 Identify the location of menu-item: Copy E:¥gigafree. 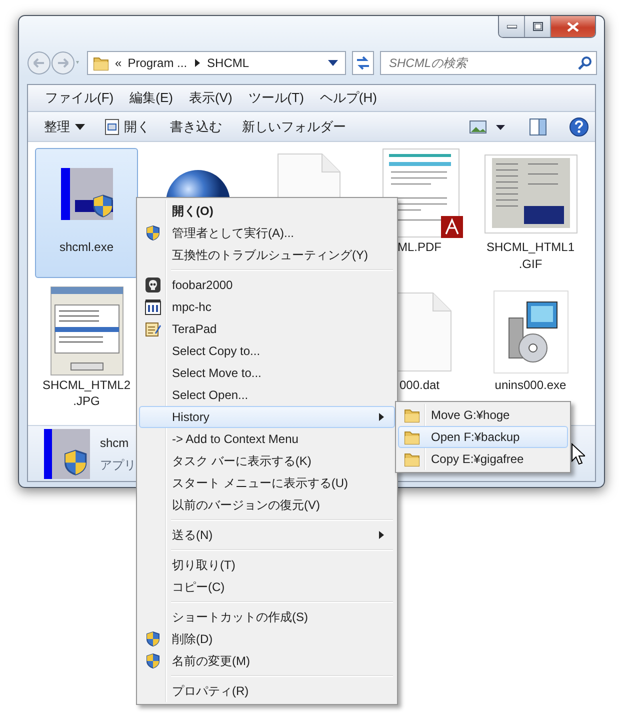
(483, 459).